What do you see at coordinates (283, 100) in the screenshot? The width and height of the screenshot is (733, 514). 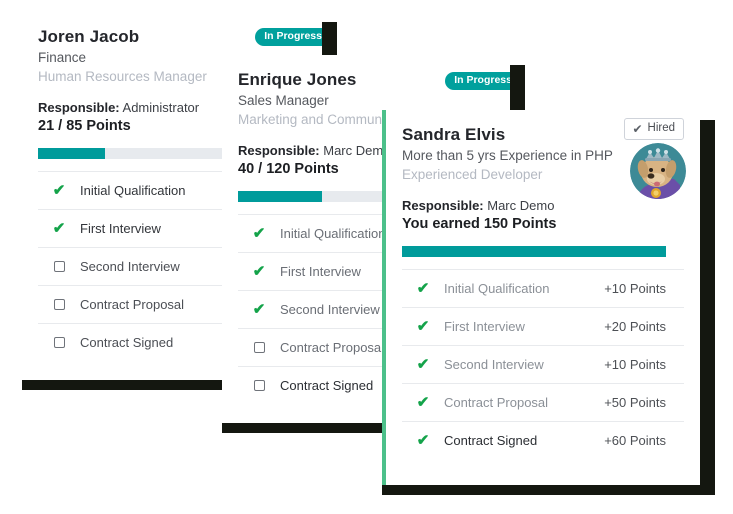 I see `candidate-subtitle: Sales Manager` at bounding box center [283, 100].